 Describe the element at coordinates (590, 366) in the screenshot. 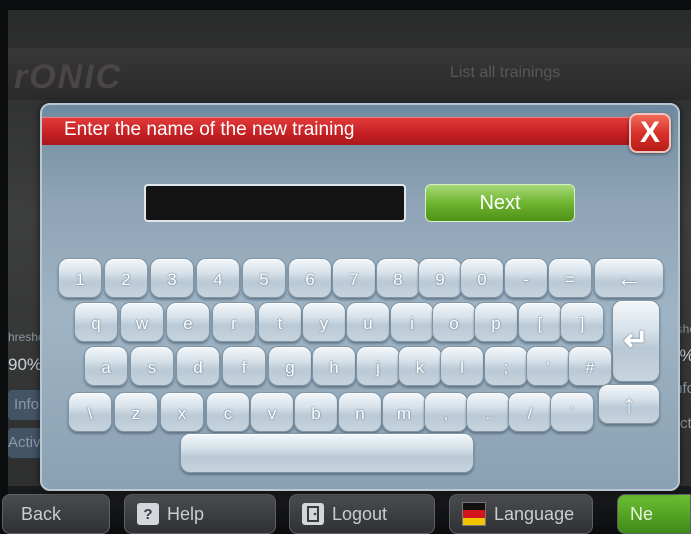

I see `key-hash: #` at that location.